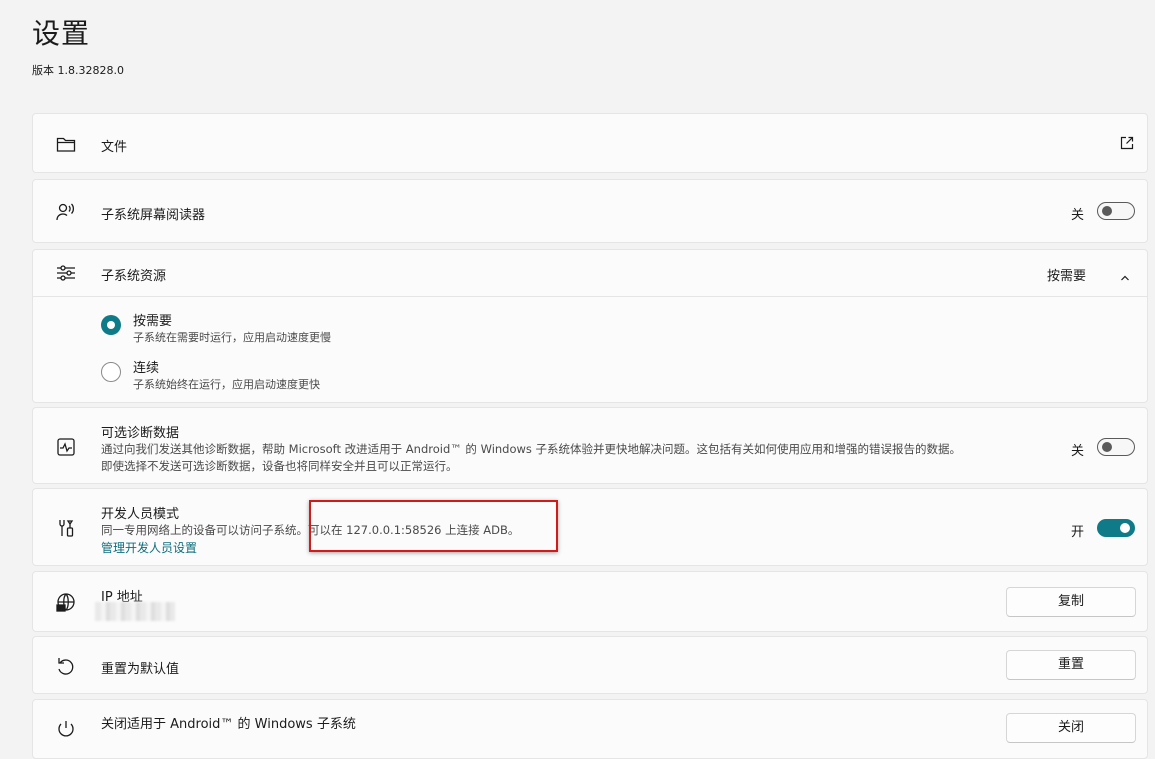  Describe the element at coordinates (66, 603) in the screenshot. I see `globe-icon` at that location.